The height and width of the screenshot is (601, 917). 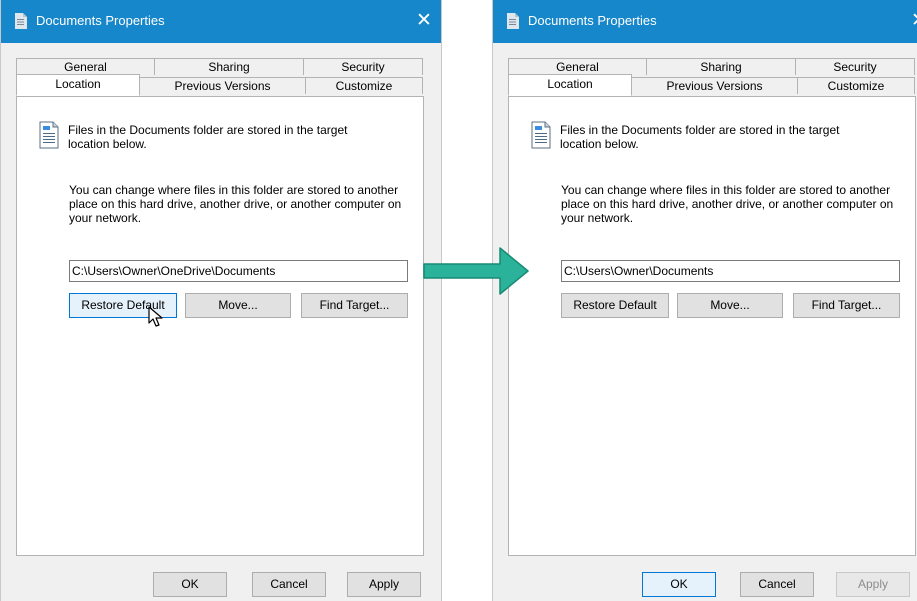 What do you see at coordinates (476, 271) in the screenshot?
I see `right-arrow-icon` at bounding box center [476, 271].